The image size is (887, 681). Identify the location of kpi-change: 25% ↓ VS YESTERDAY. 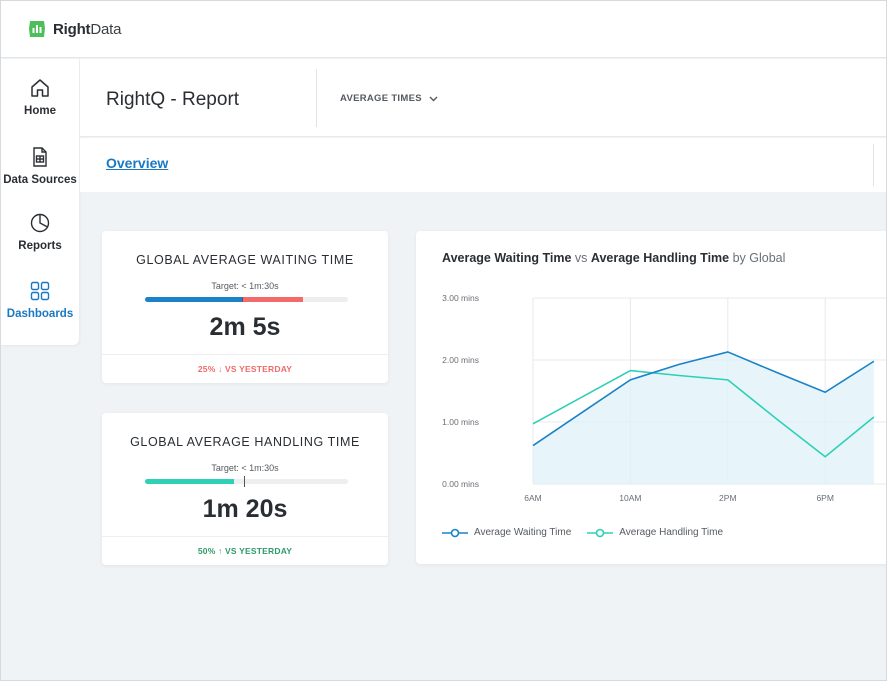
(245, 368).